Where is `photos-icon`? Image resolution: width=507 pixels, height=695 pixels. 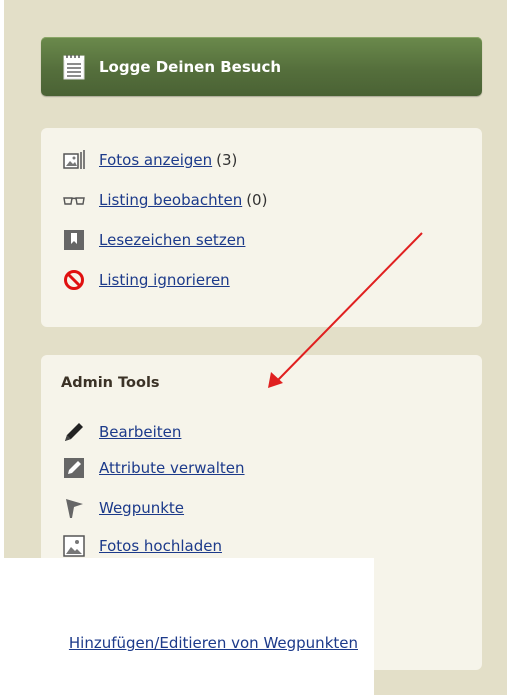
photos-icon is located at coordinates (74, 159).